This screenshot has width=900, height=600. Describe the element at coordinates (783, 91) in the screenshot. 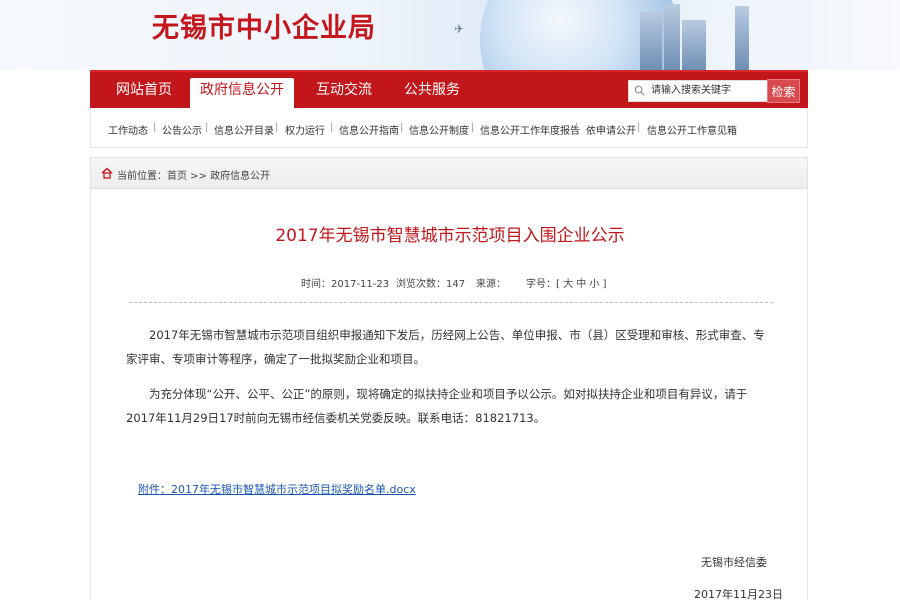

I see `search-button: 检索` at that location.